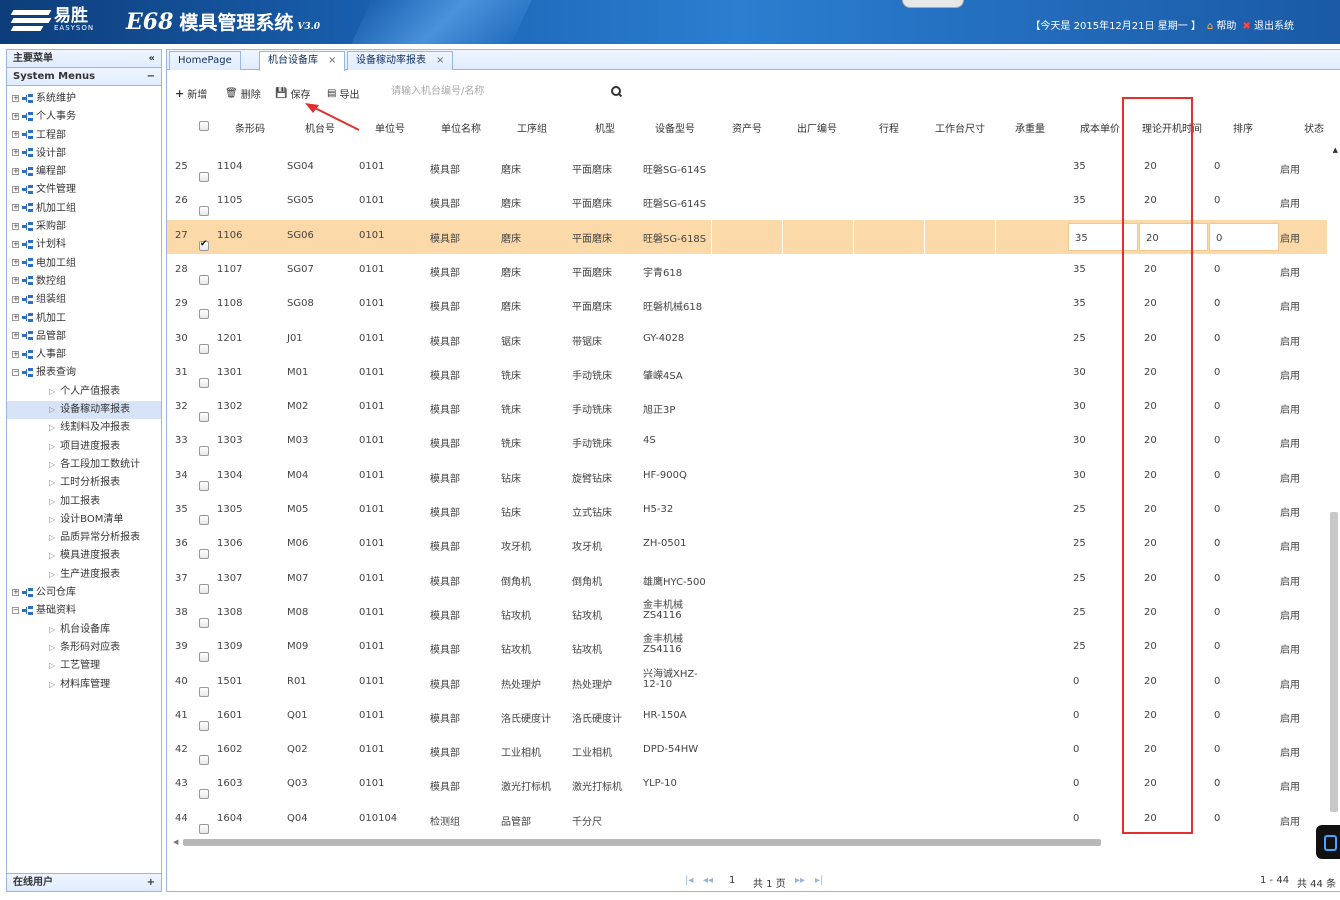  I want to click on prev-page-icon: ◂◂, so click(708, 880).